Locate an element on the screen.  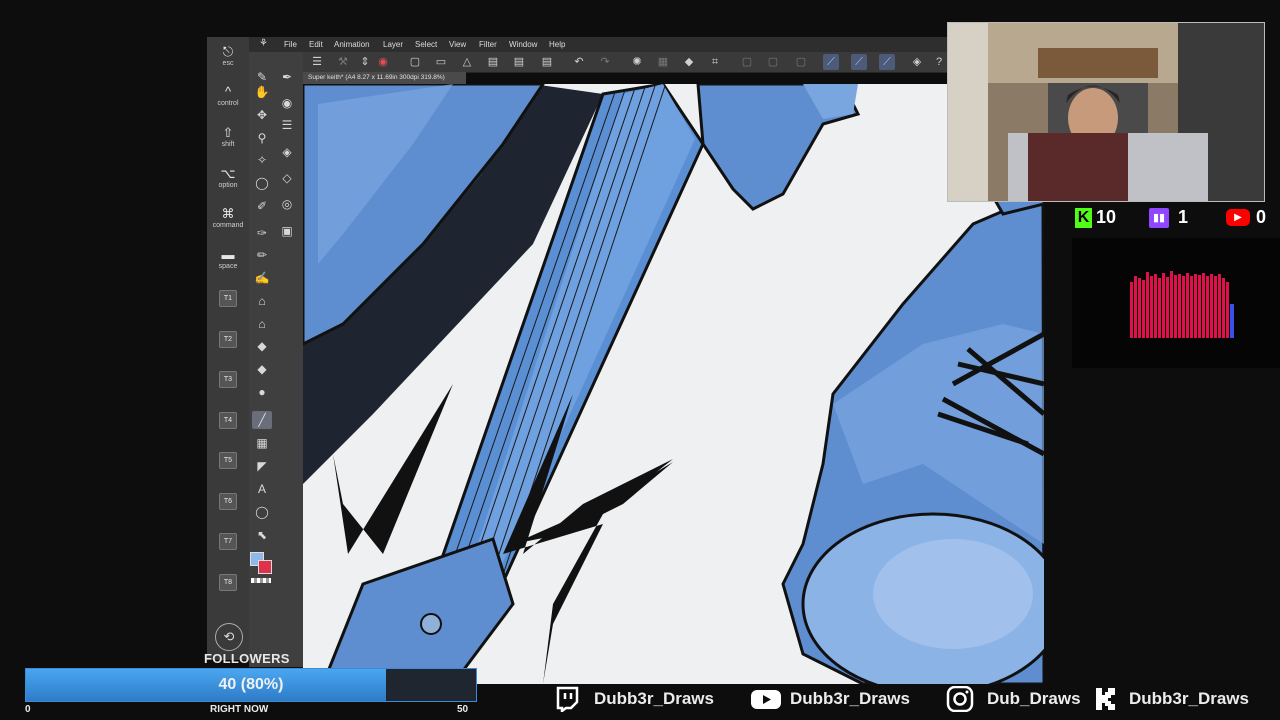
followers-min: 0 is located at coordinates (28, 709).